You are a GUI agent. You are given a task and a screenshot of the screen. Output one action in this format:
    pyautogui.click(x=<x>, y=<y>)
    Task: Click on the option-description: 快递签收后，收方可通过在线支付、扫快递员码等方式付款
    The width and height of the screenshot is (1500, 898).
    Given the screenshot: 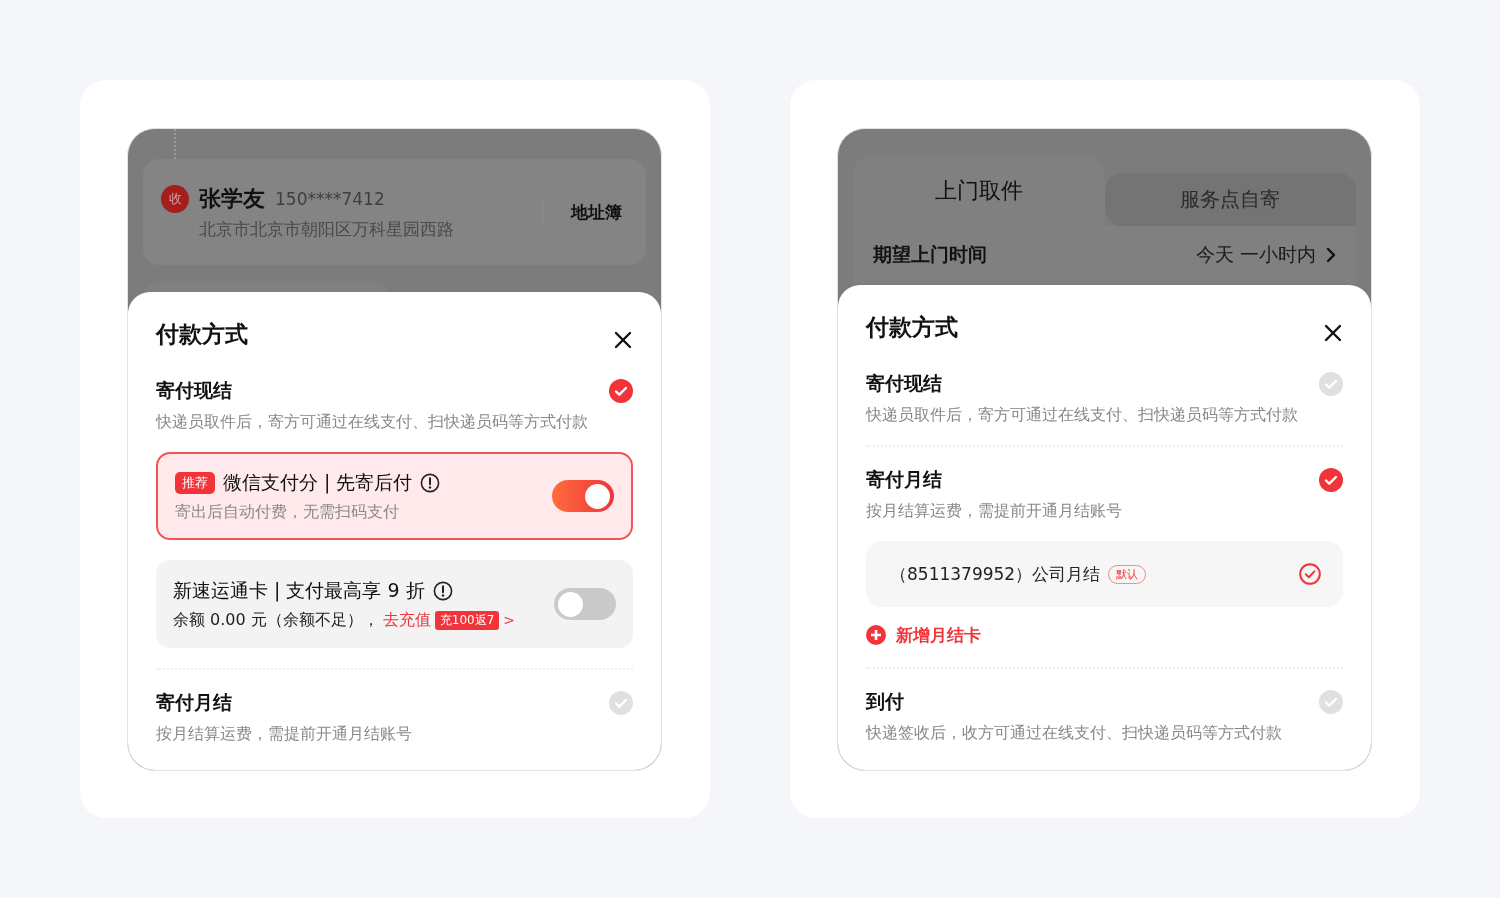 What is the action you would take?
    pyautogui.click(x=1074, y=733)
    